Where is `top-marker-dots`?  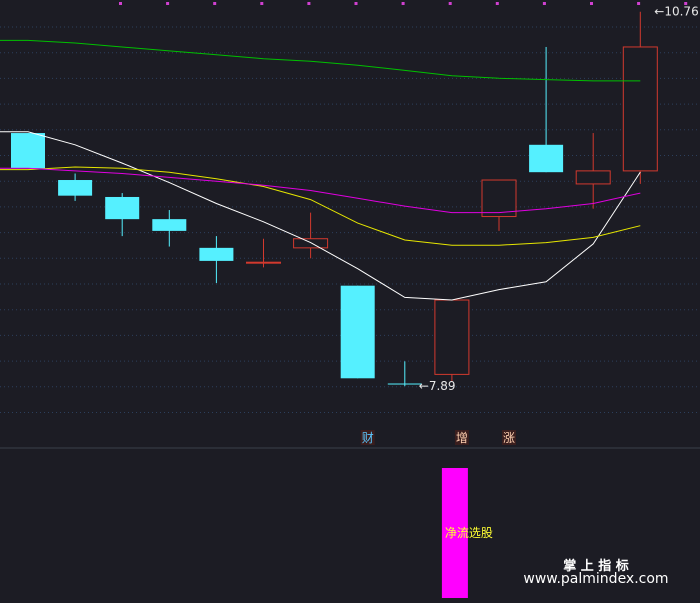
top-marker-dots is located at coordinates (403, 3).